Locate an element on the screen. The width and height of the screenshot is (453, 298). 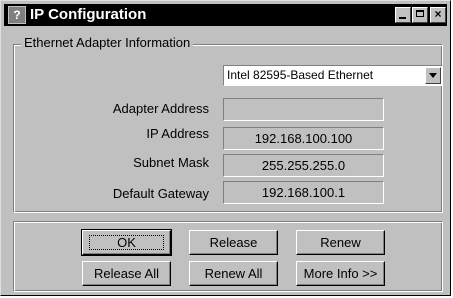
renew-all-button: Renew All is located at coordinates (233, 273).